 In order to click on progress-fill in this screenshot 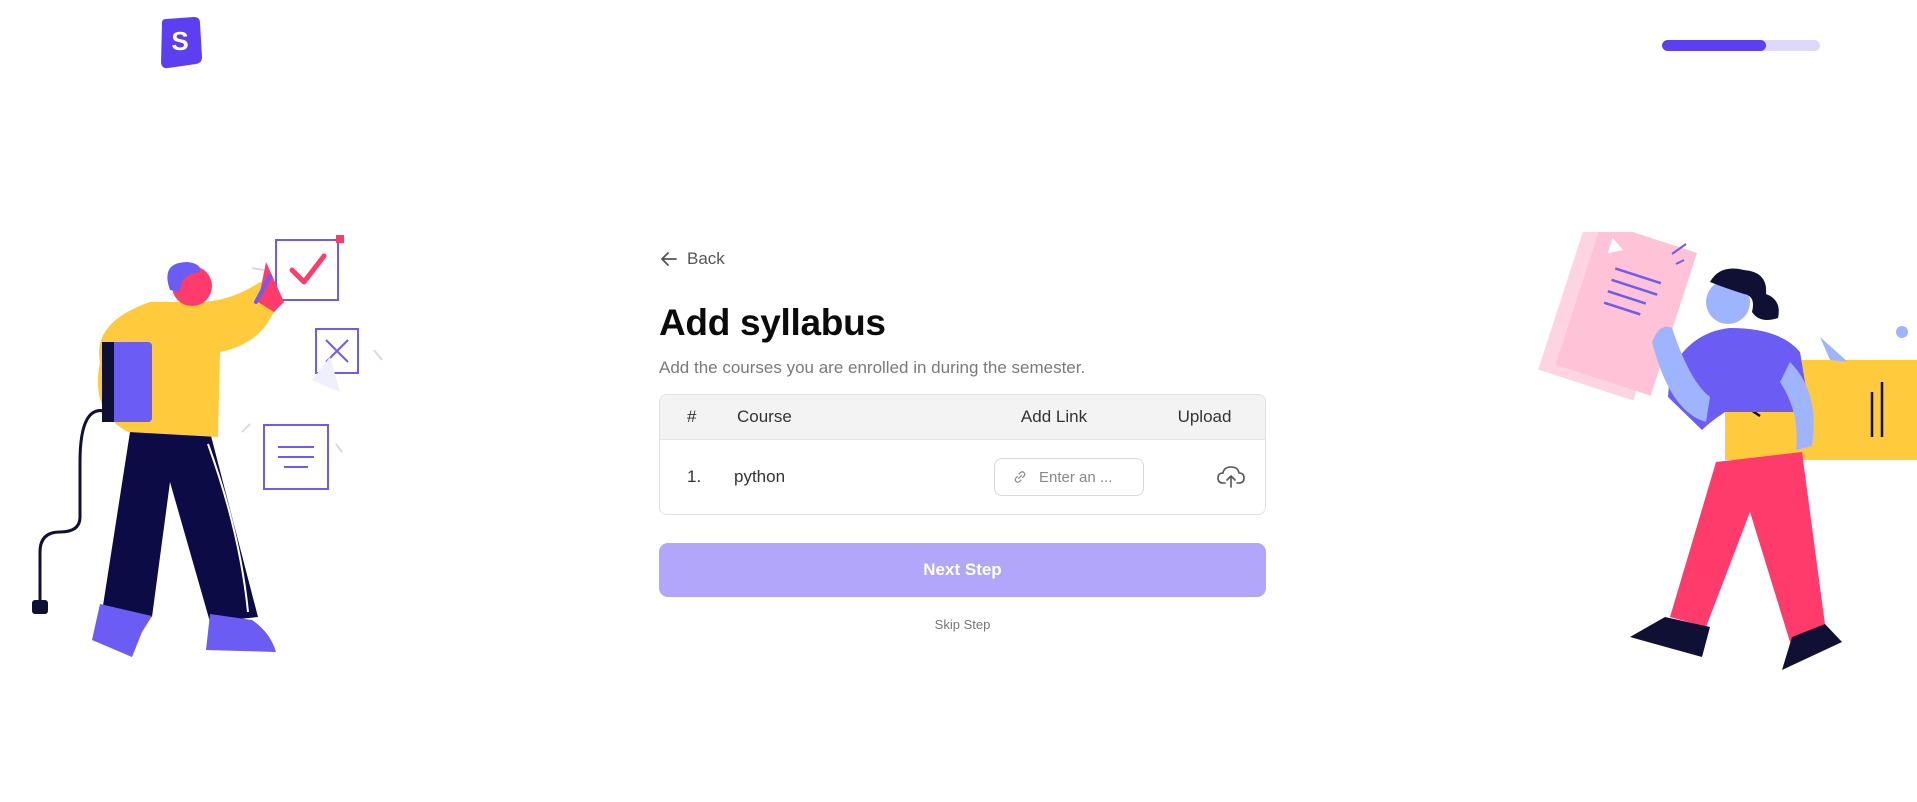, I will do `click(1714, 45)`.